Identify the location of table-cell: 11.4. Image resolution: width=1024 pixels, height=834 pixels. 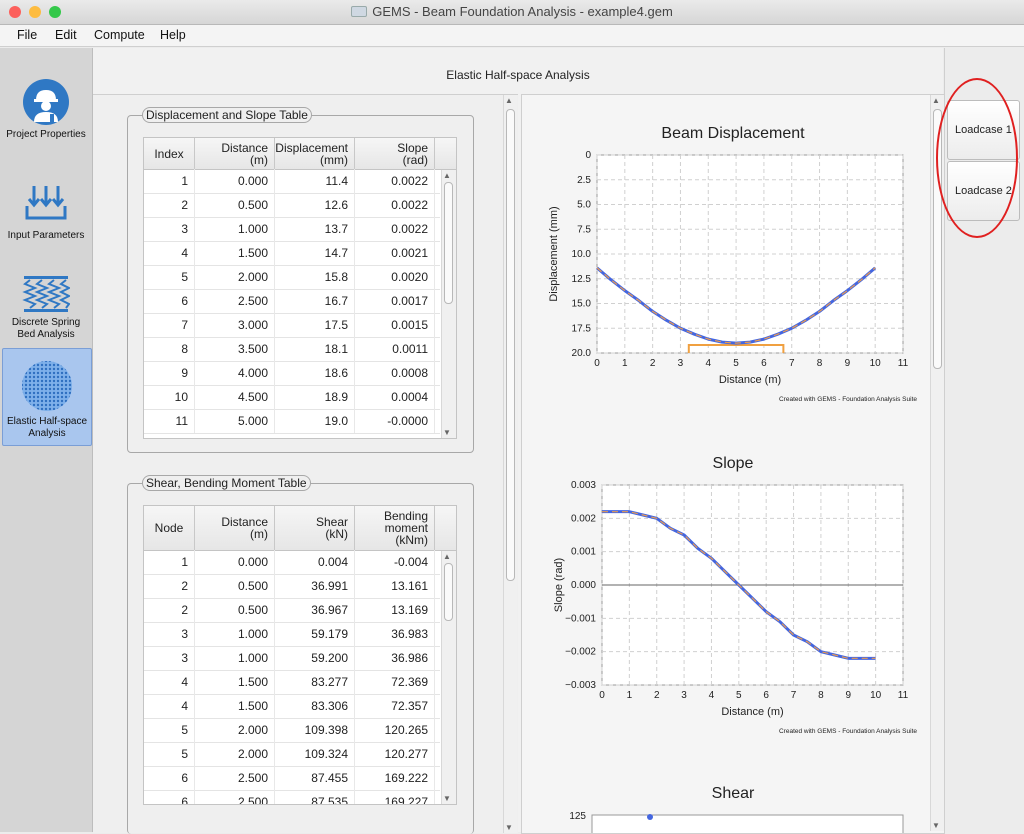
(315, 181).